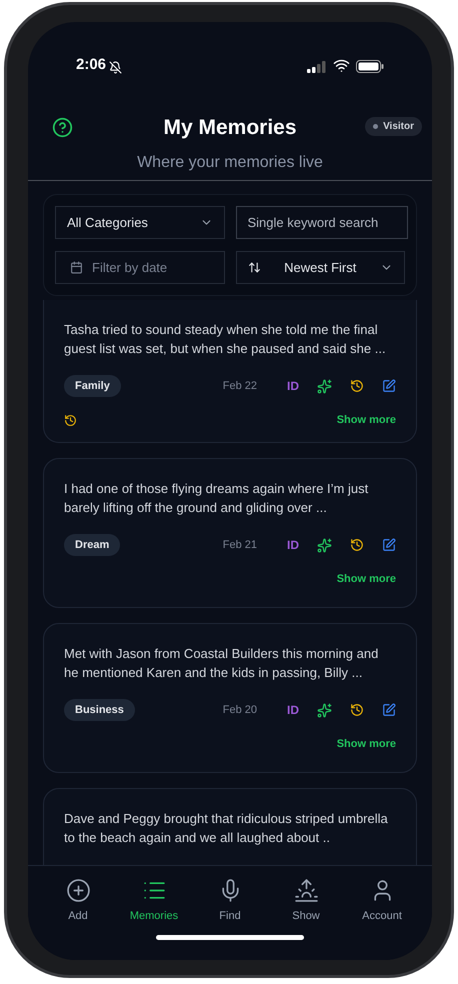  What do you see at coordinates (139, 267) in the screenshot?
I see `date-filter-field: Filter by date` at bounding box center [139, 267].